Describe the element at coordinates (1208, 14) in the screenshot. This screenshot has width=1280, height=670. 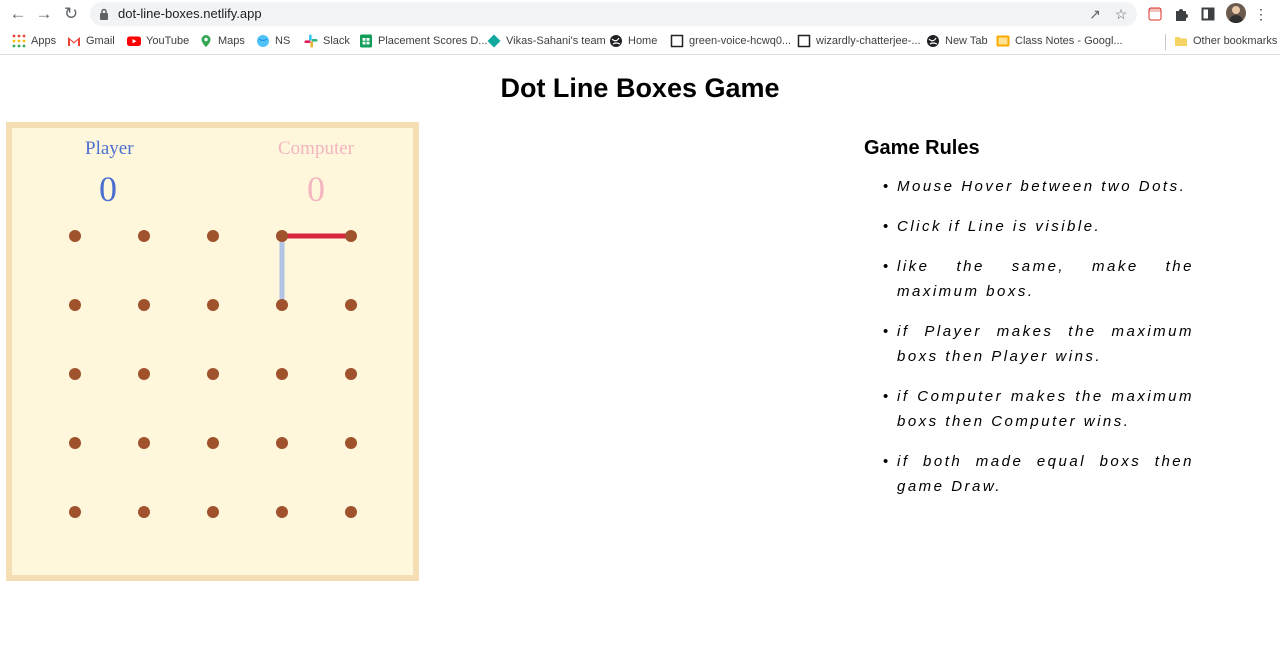
I see `sidebar-icon` at that location.